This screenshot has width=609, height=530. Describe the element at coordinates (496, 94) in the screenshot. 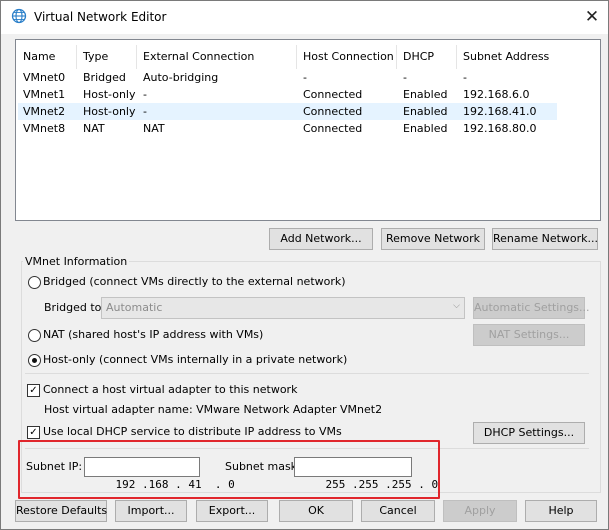

I see `cell-subnet-address: 192.168.6.0` at that location.